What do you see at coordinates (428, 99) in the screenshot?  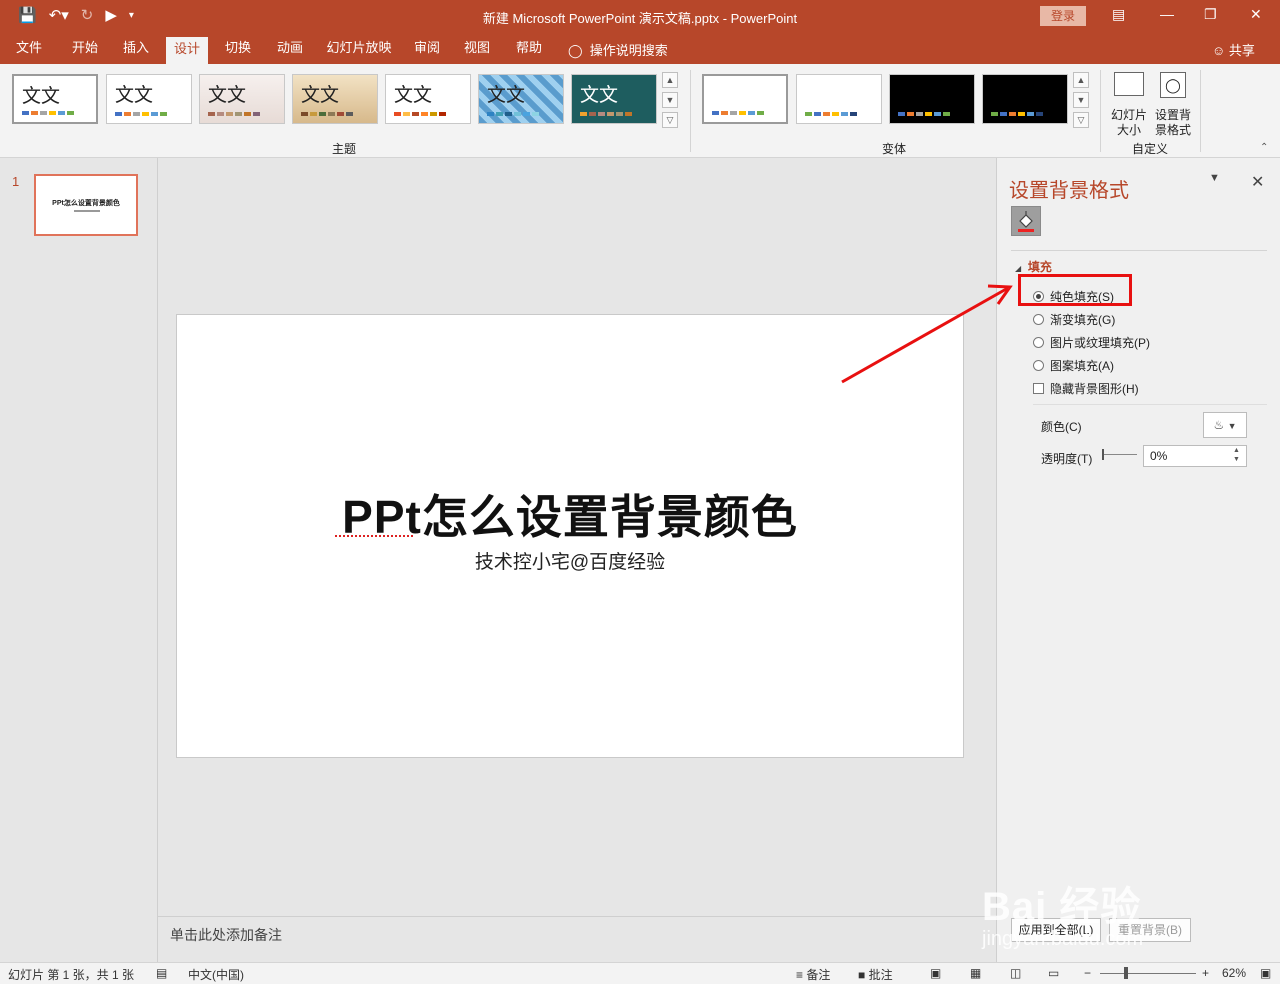 I see `theme-red-line: 文文` at bounding box center [428, 99].